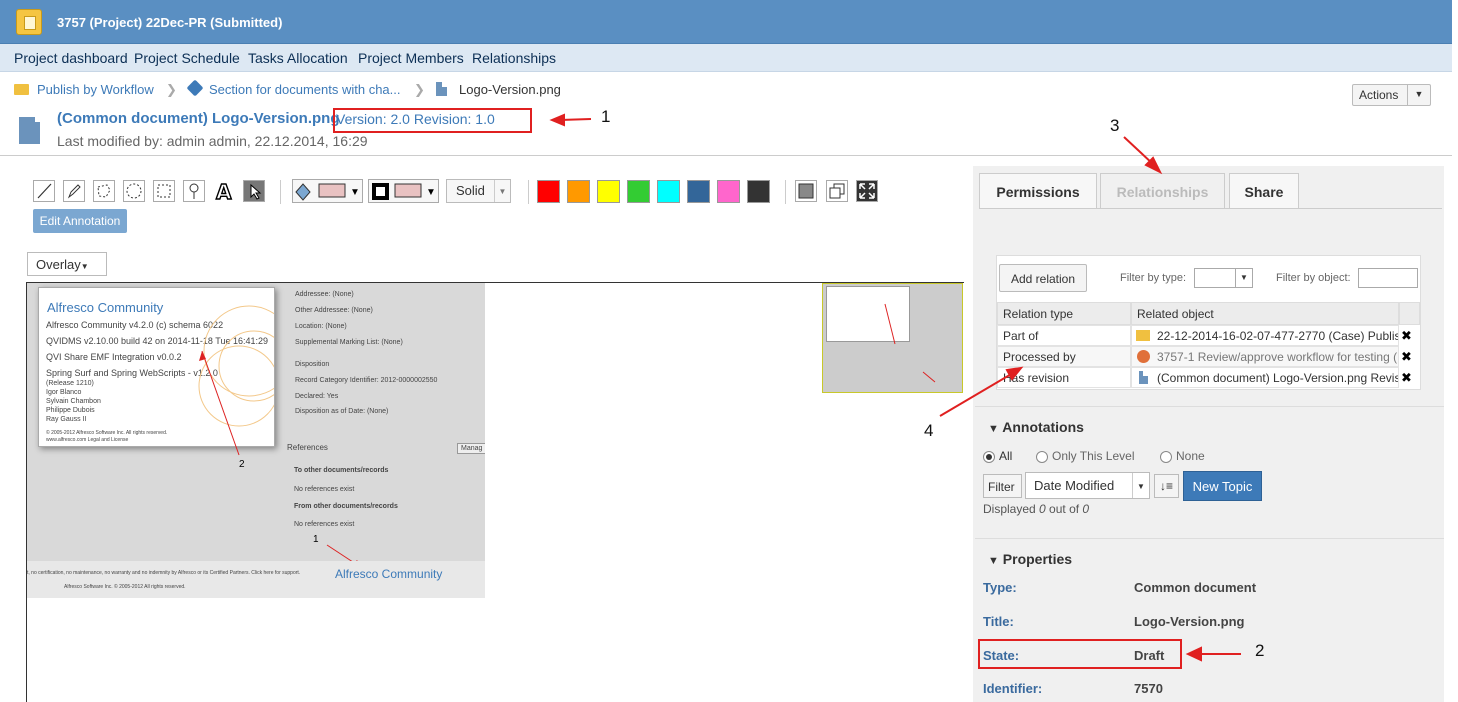  Describe the element at coordinates (74, 191) in the screenshot. I see `pencil-tool-icon` at that location.